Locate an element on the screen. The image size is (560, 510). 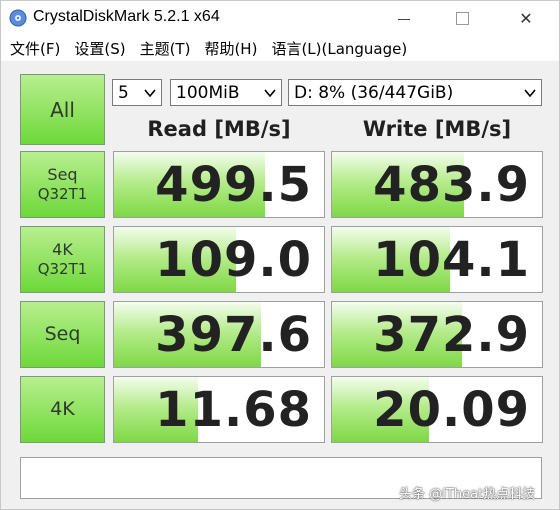
result-value: 397.6 is located at coordinates (233, 334).